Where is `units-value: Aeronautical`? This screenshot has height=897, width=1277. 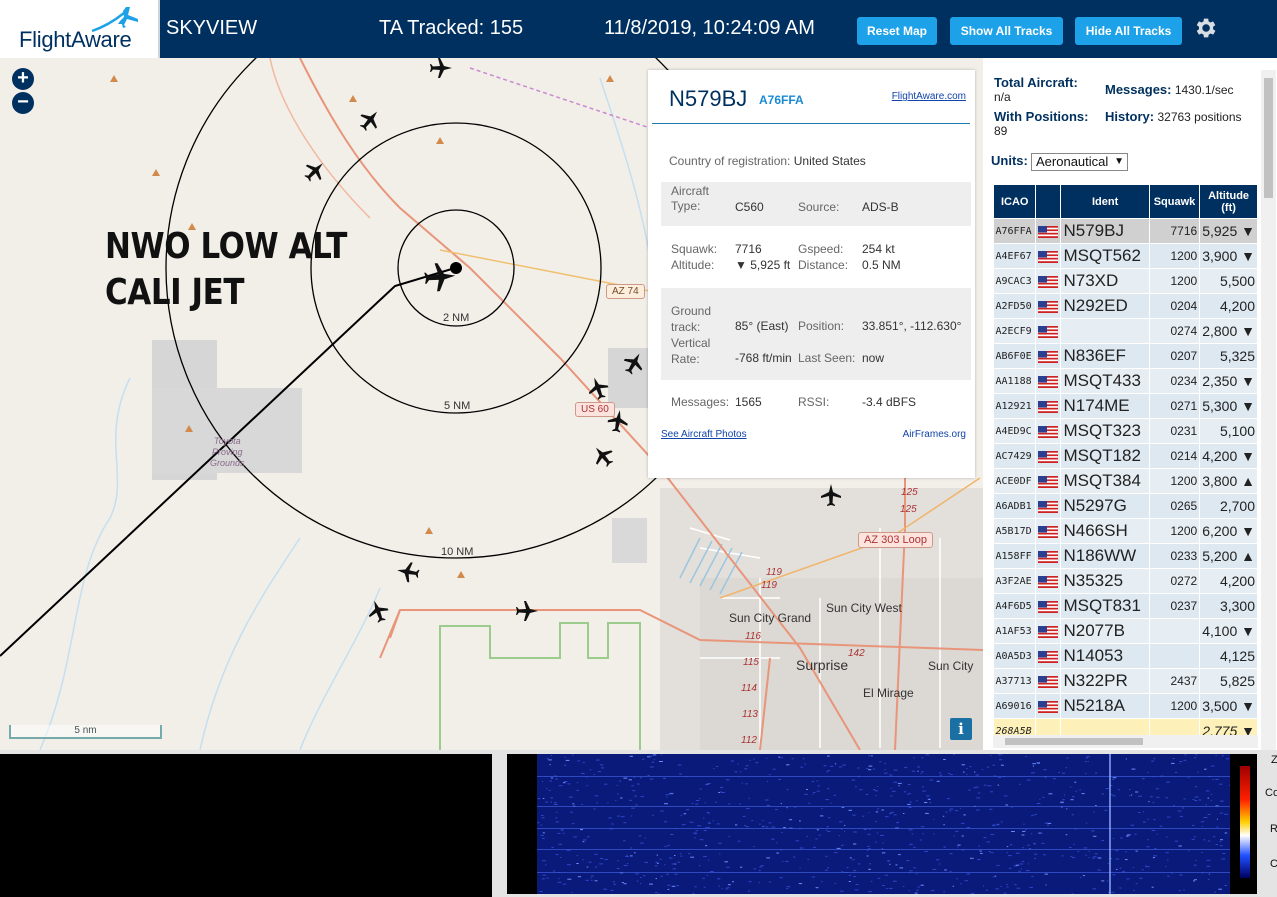
units-value: Aeronautical is located at coordinates (1072, 161).